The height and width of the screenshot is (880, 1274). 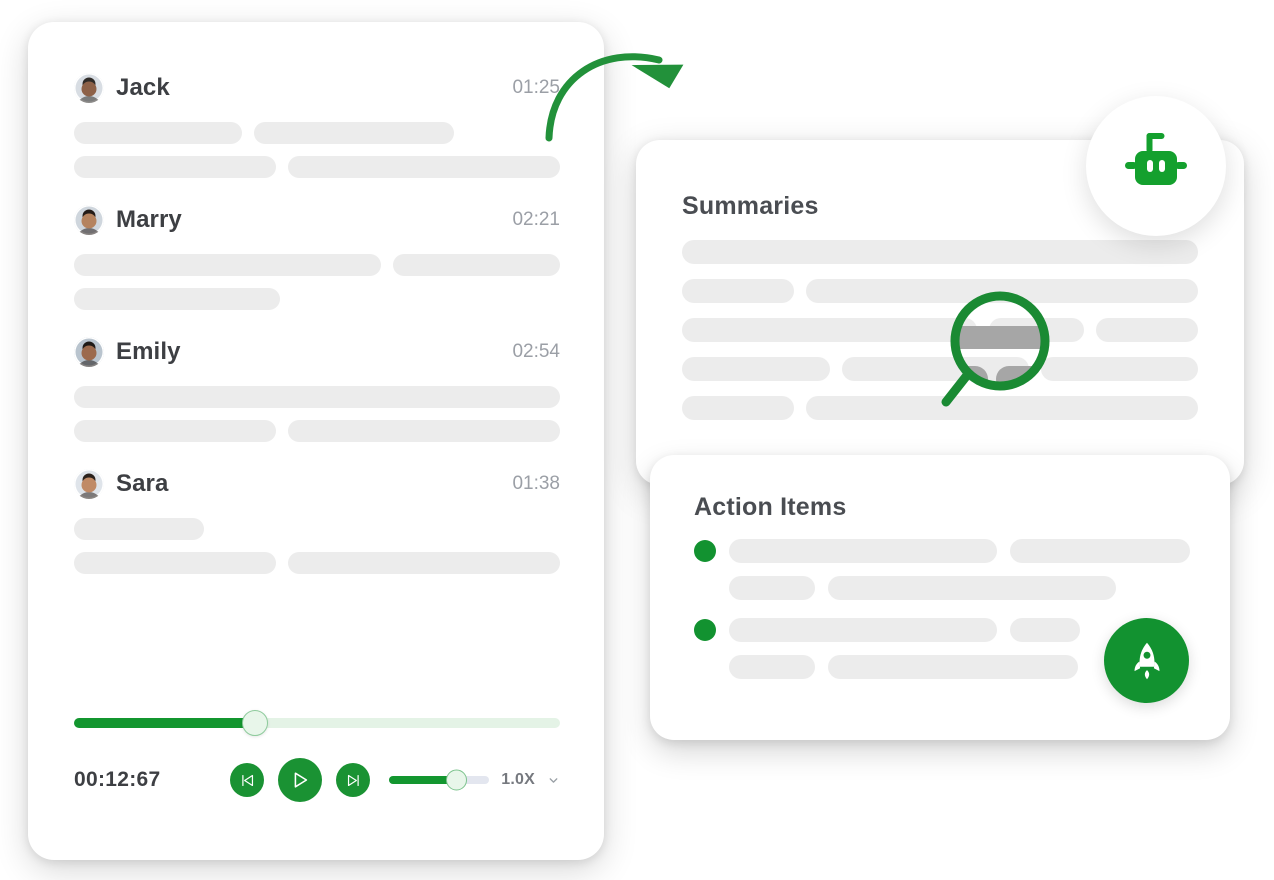 I want to click on transcript-speaker-block: Jack 01:25, so click(x=317, y=123).